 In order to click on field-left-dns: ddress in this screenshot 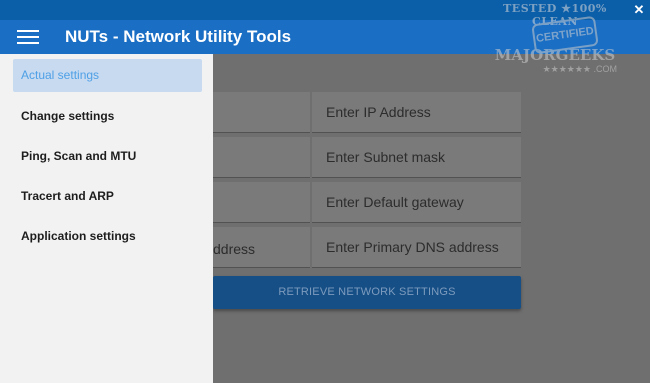, I will do `click(261, 247)`.